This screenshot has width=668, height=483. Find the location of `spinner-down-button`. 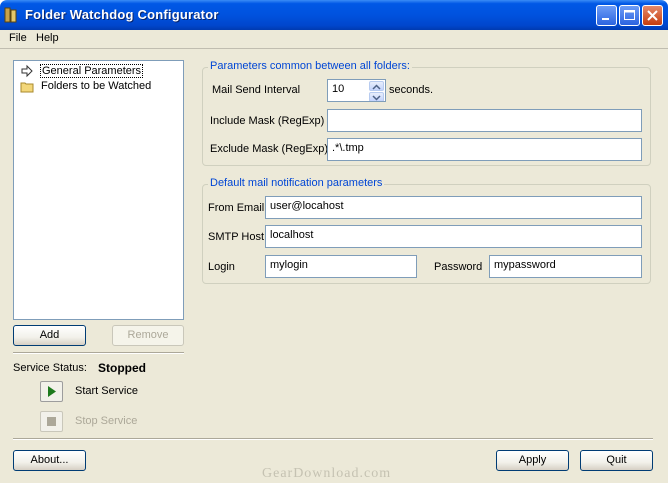

spinner-down-button is located at coordinates (376, 96).